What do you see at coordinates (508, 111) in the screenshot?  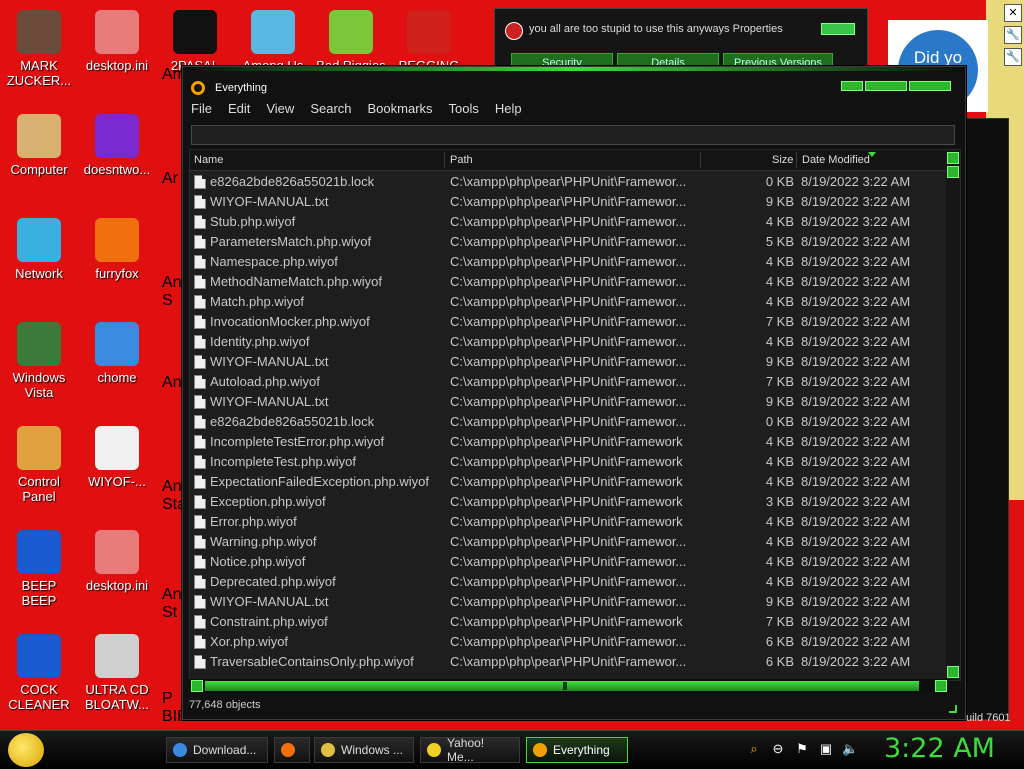 I see `menu-help: Help` at bounding box center [508, 111].